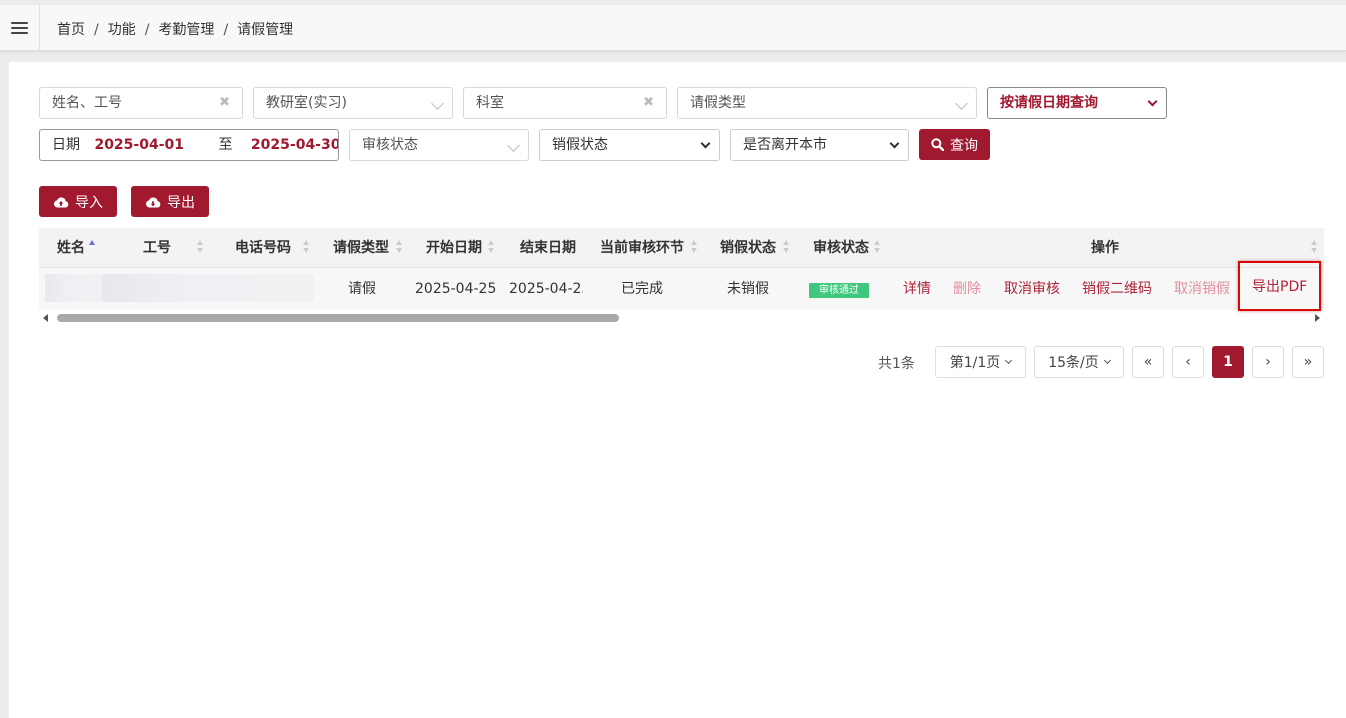 This screenshot has height=718, width=1346. Describe the element at coordinates (1079, 362) in the screenshot. I see `page-size-dropdown: 15条/页` at that location.